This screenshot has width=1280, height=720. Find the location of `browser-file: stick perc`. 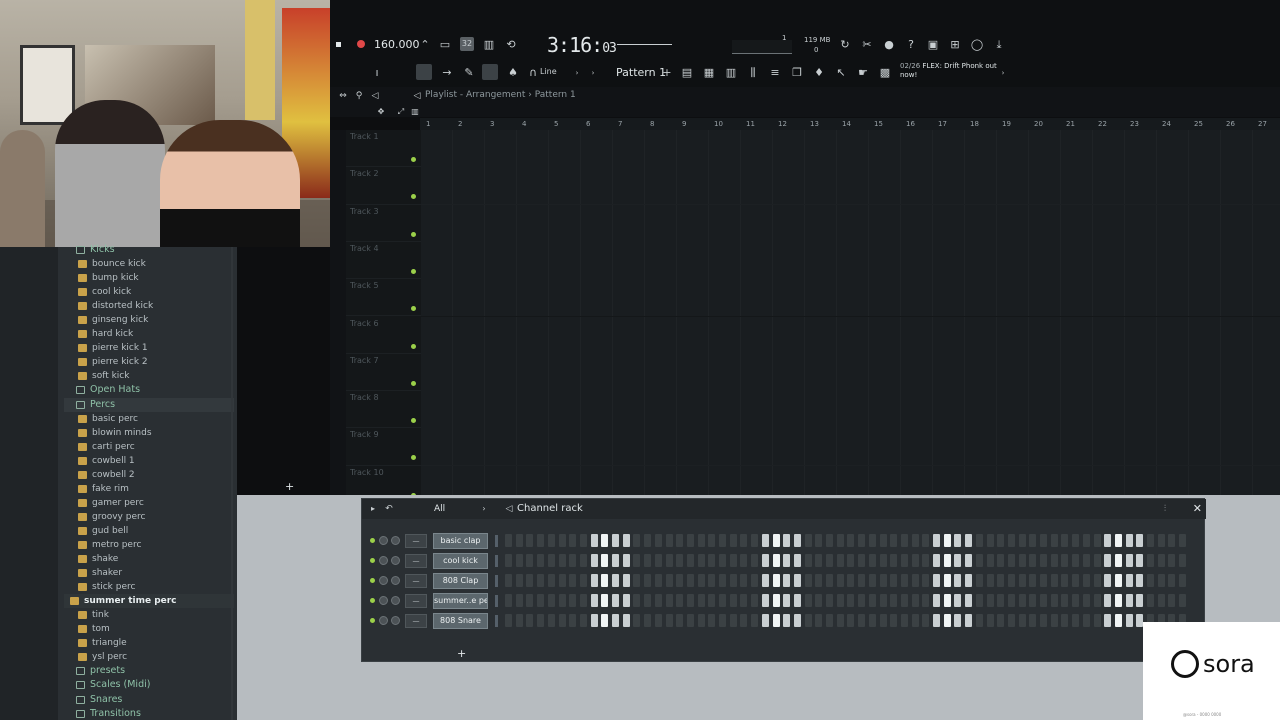

browser-file: stick perc is located at coordinates (149, 587).